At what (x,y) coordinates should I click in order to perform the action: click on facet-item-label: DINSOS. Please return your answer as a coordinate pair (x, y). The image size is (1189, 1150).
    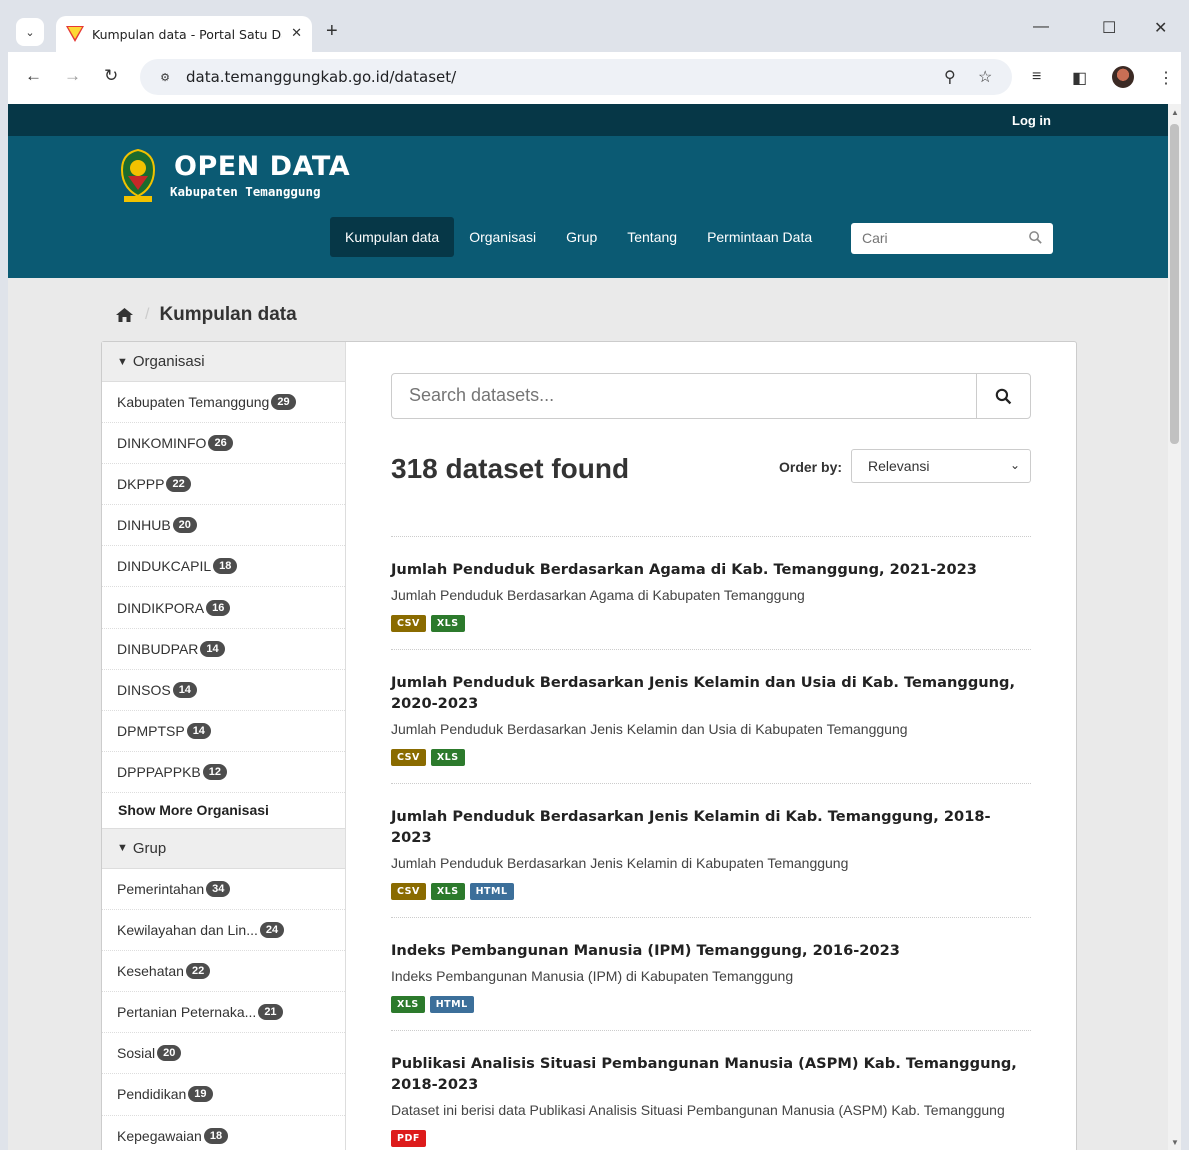
    Looking at the image, I should click on (144, 689).